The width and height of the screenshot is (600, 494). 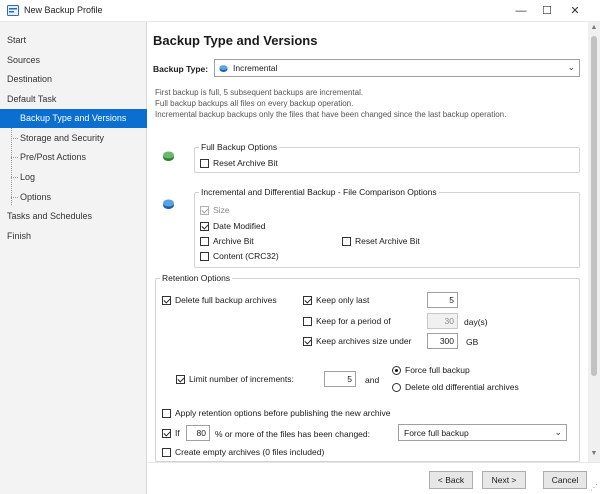 I want to click on sidebar-item-tasks-schedules: Tasks and Schedules, so click(x=73, y=216).